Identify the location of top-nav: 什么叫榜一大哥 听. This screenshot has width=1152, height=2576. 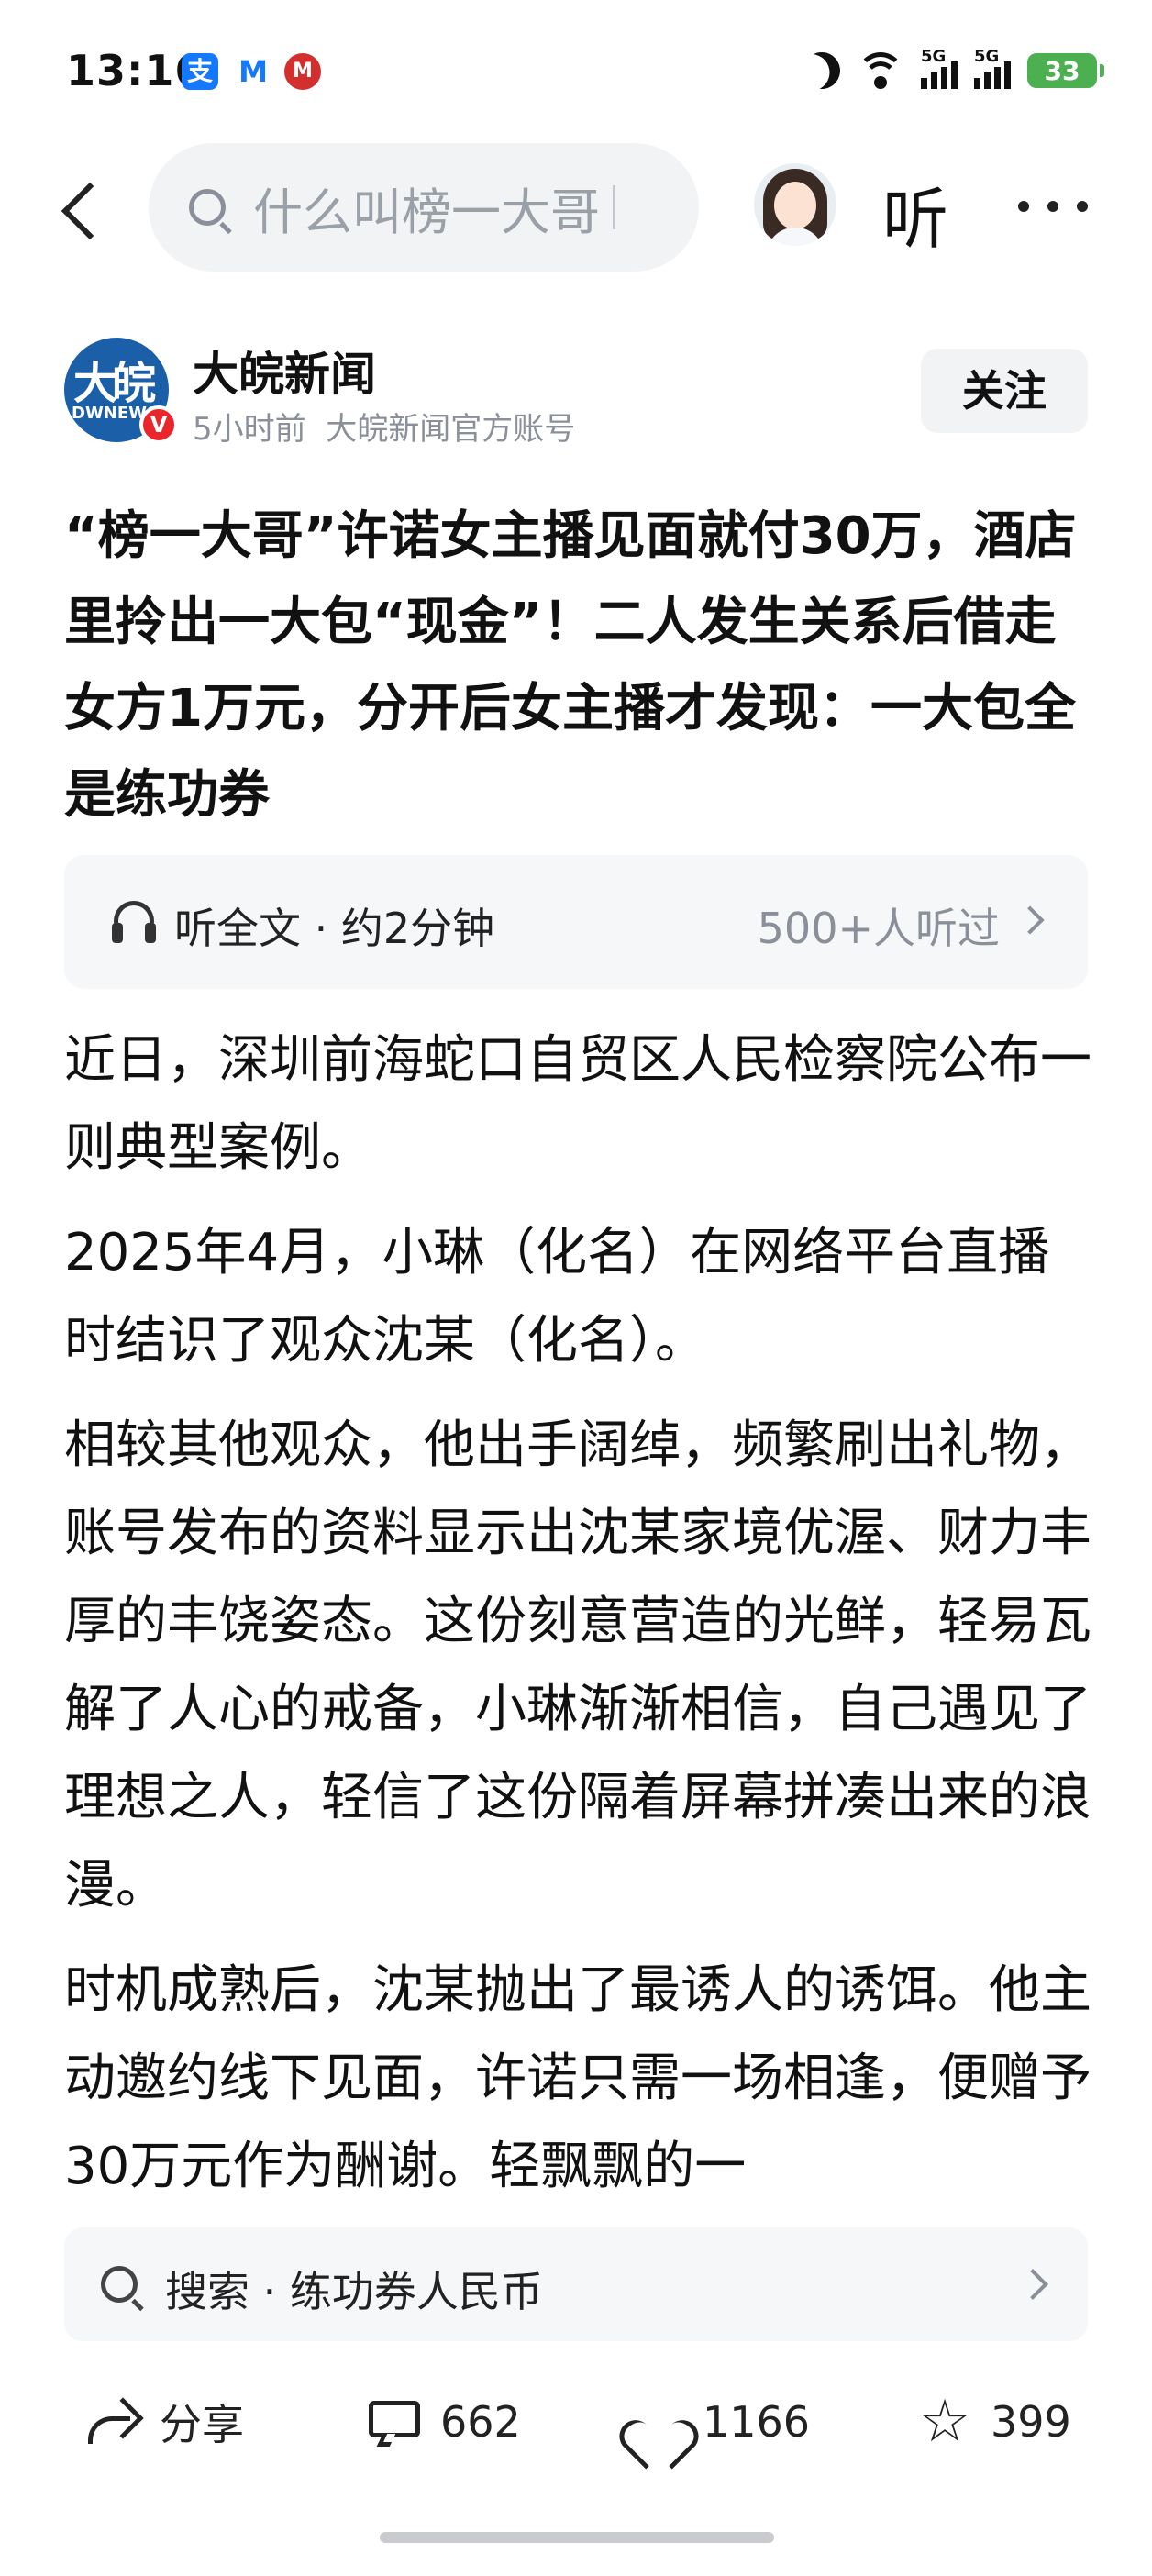
(576, 211).